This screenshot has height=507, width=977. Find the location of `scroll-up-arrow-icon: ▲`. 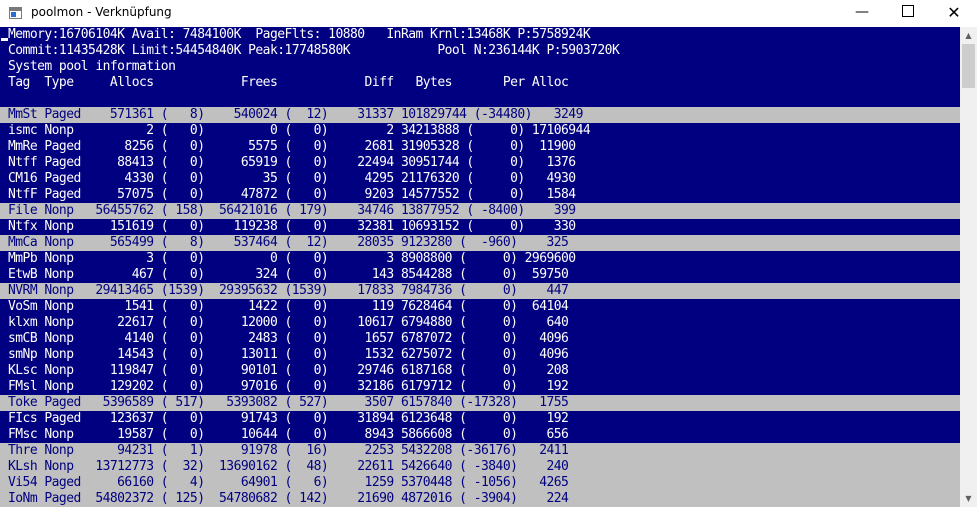

scroll-up-arrow-icon: ▲ is located at coordinates (968, 35).